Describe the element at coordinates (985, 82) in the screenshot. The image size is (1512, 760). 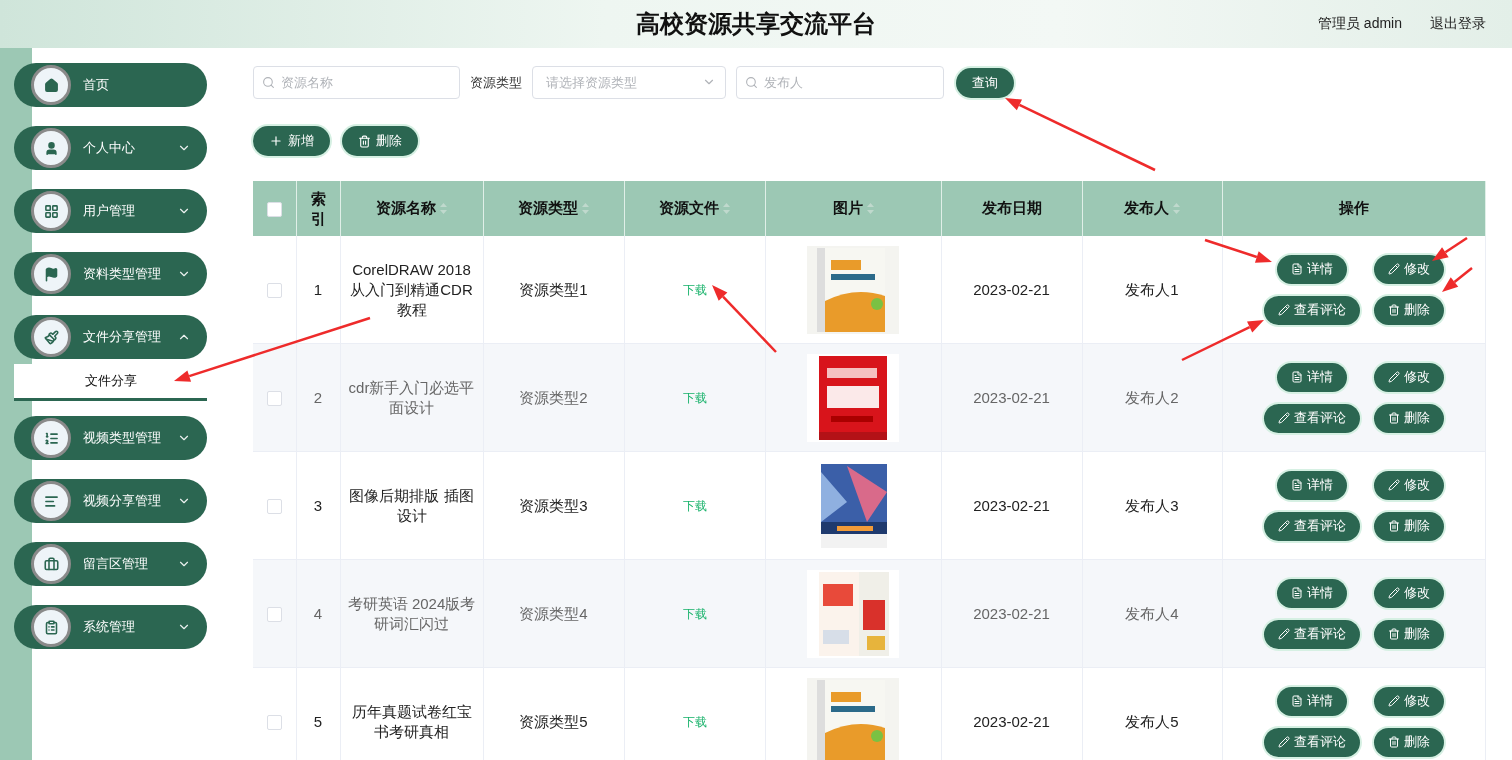
I see `query-button: 查询` at that location.